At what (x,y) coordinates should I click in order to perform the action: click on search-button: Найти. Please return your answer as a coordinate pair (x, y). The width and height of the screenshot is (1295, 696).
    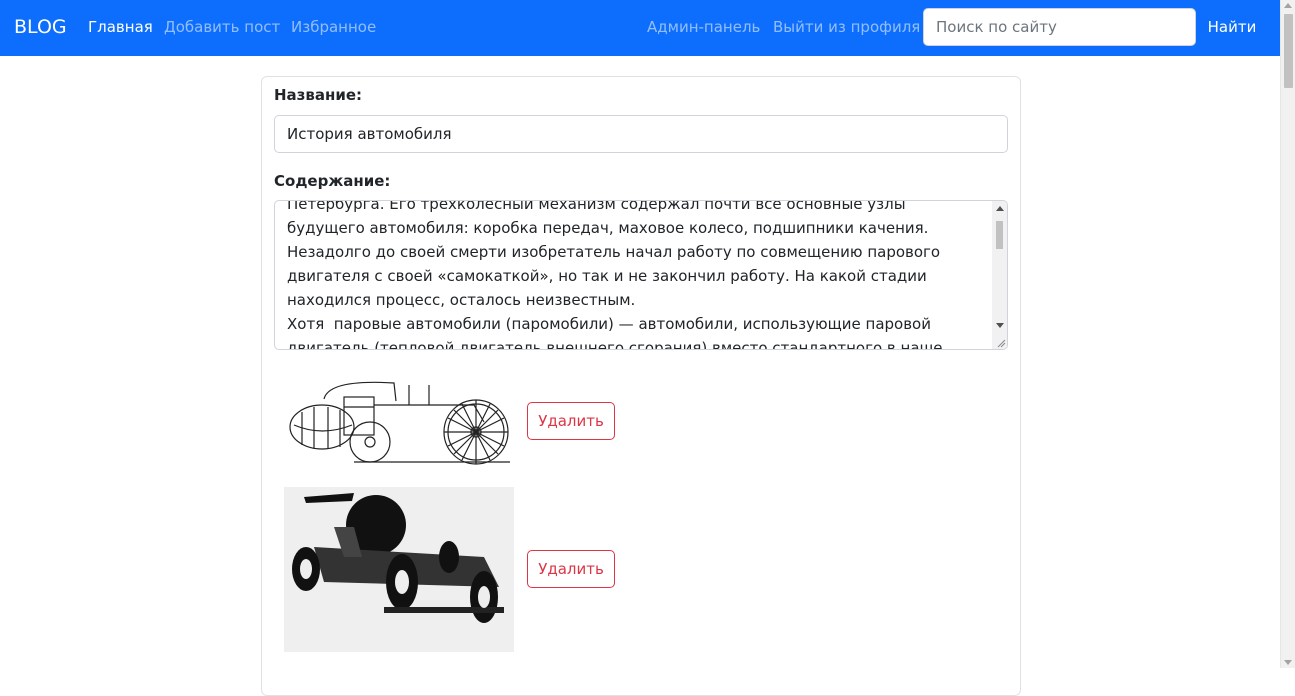
    Looking at the image, I should click on (1232, 27).